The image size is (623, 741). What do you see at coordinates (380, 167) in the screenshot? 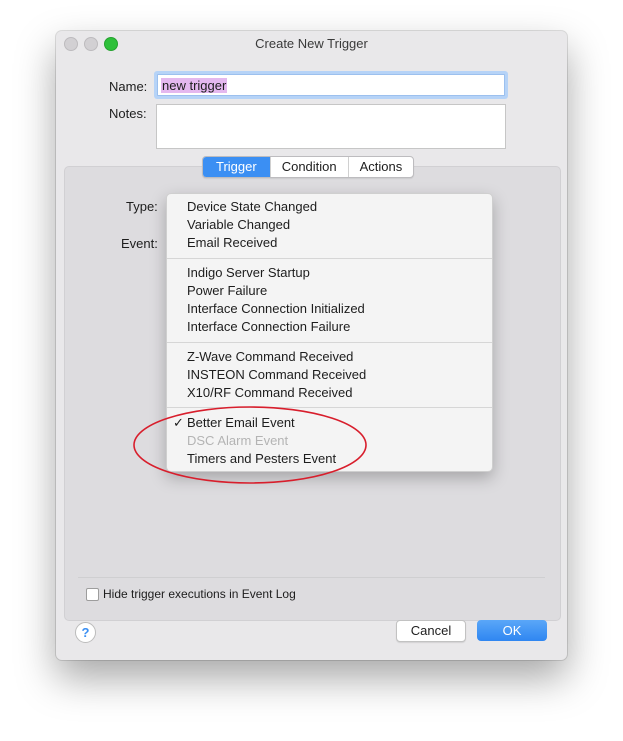
I see `tab-actions: Actions` at bounding box center [380, 167].